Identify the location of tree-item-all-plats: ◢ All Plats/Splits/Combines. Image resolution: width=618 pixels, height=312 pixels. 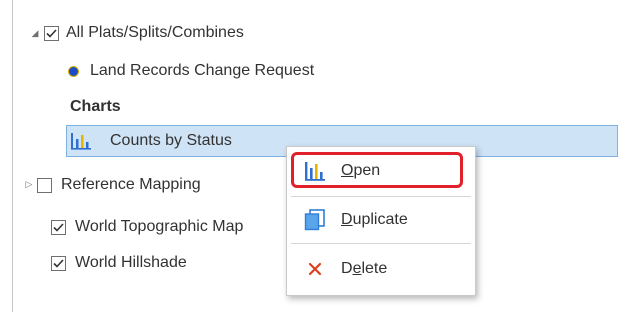
(137, 33).